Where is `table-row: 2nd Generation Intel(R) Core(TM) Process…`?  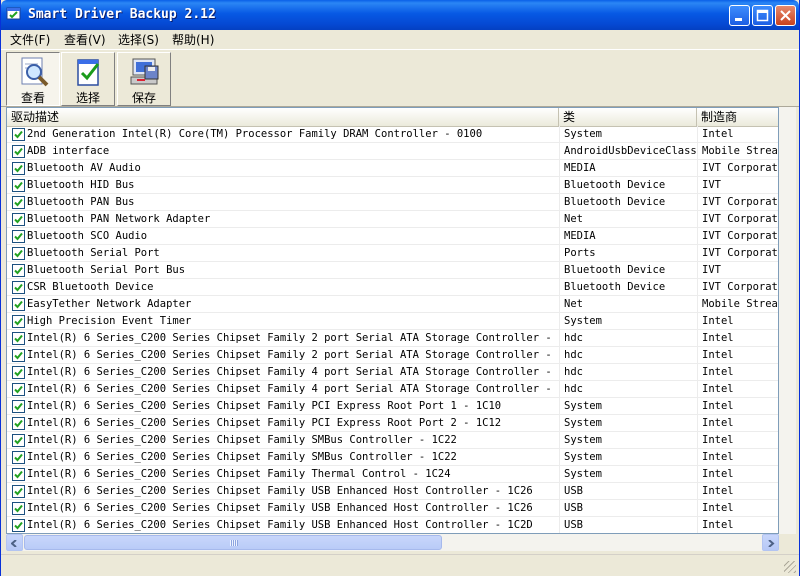 table-row: 2nd Generation Intel(R) Core(TM) Process… is located at coordinates (392, 134).